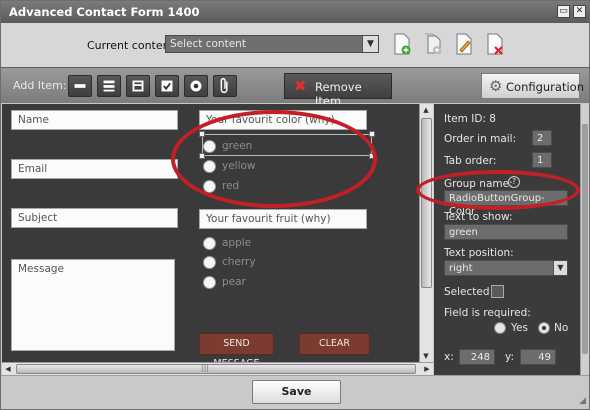 This screenshot has width=590, height=410. What do you see at coordinates (40, 85) in the screenshot?
I see `add-item-label: Add Item:` at bounding box center [40, 85].